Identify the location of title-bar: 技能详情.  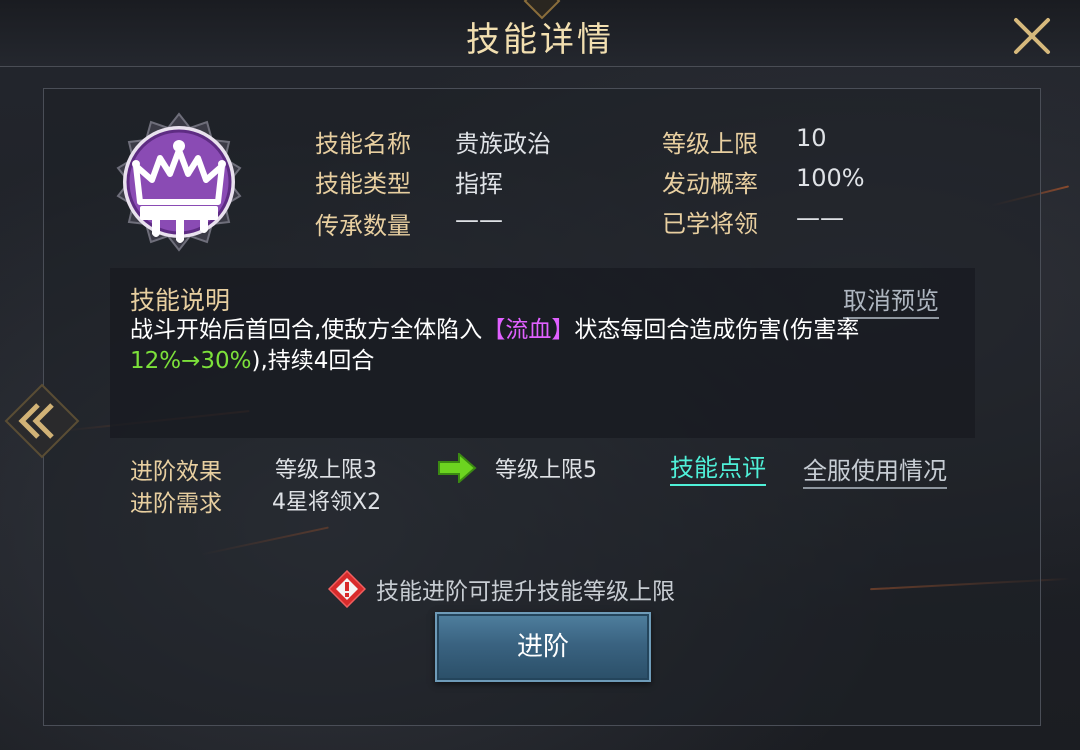
(540, 33).